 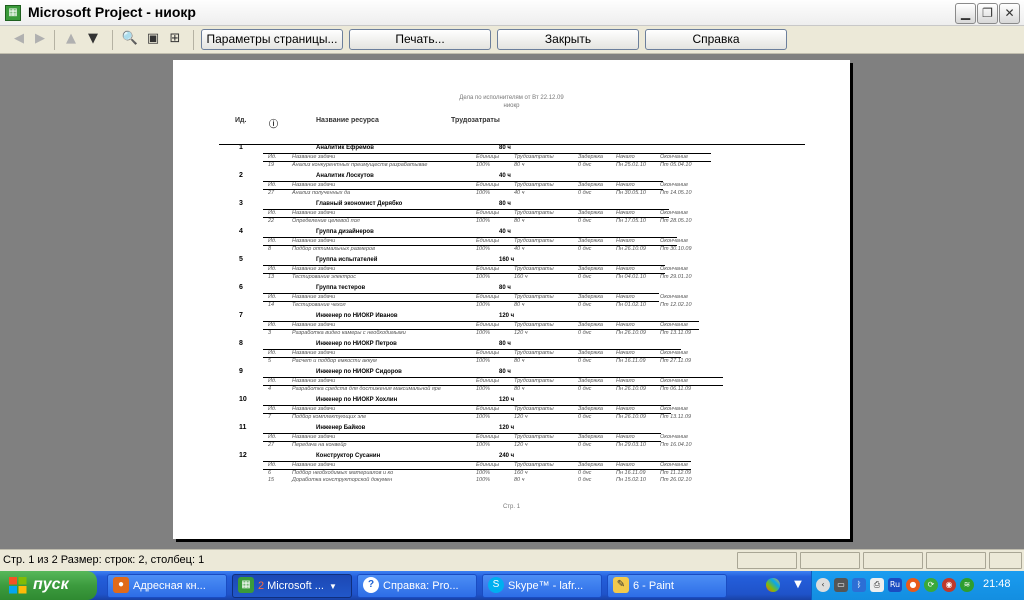 I want to click on start-button: пуск, so click(x=48, y=585).